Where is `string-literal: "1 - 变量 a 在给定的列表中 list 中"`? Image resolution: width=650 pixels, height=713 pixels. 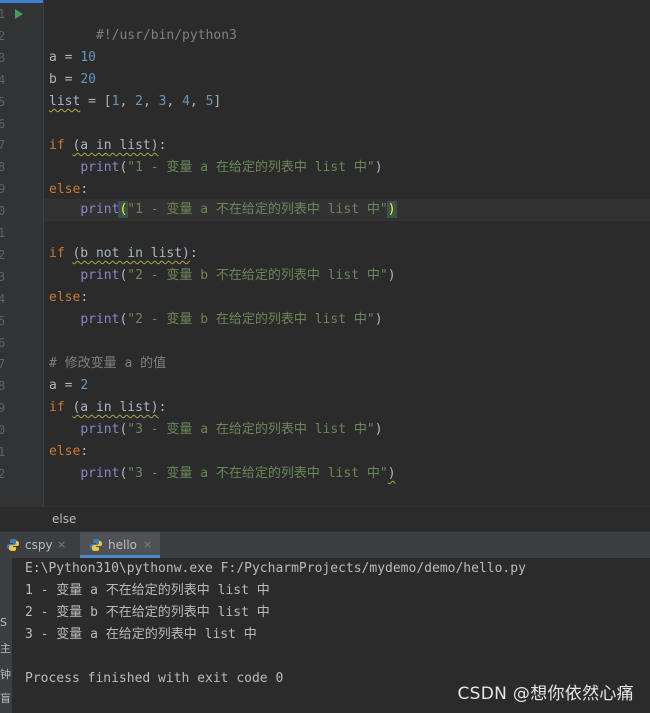 string-literal: "1 - 变量 a 在给定的列表中 list 中" is located at coordinates (251, 167).